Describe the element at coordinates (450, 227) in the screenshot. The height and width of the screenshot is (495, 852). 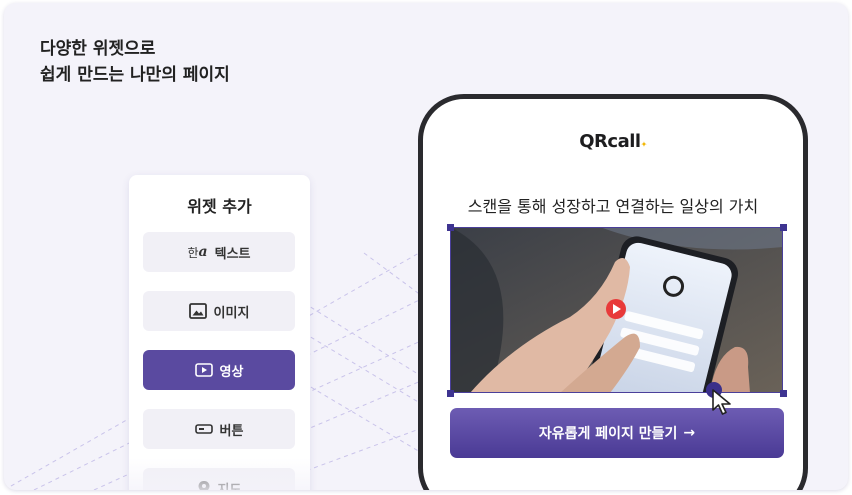
I see `resize-handle-top-left` at that location.